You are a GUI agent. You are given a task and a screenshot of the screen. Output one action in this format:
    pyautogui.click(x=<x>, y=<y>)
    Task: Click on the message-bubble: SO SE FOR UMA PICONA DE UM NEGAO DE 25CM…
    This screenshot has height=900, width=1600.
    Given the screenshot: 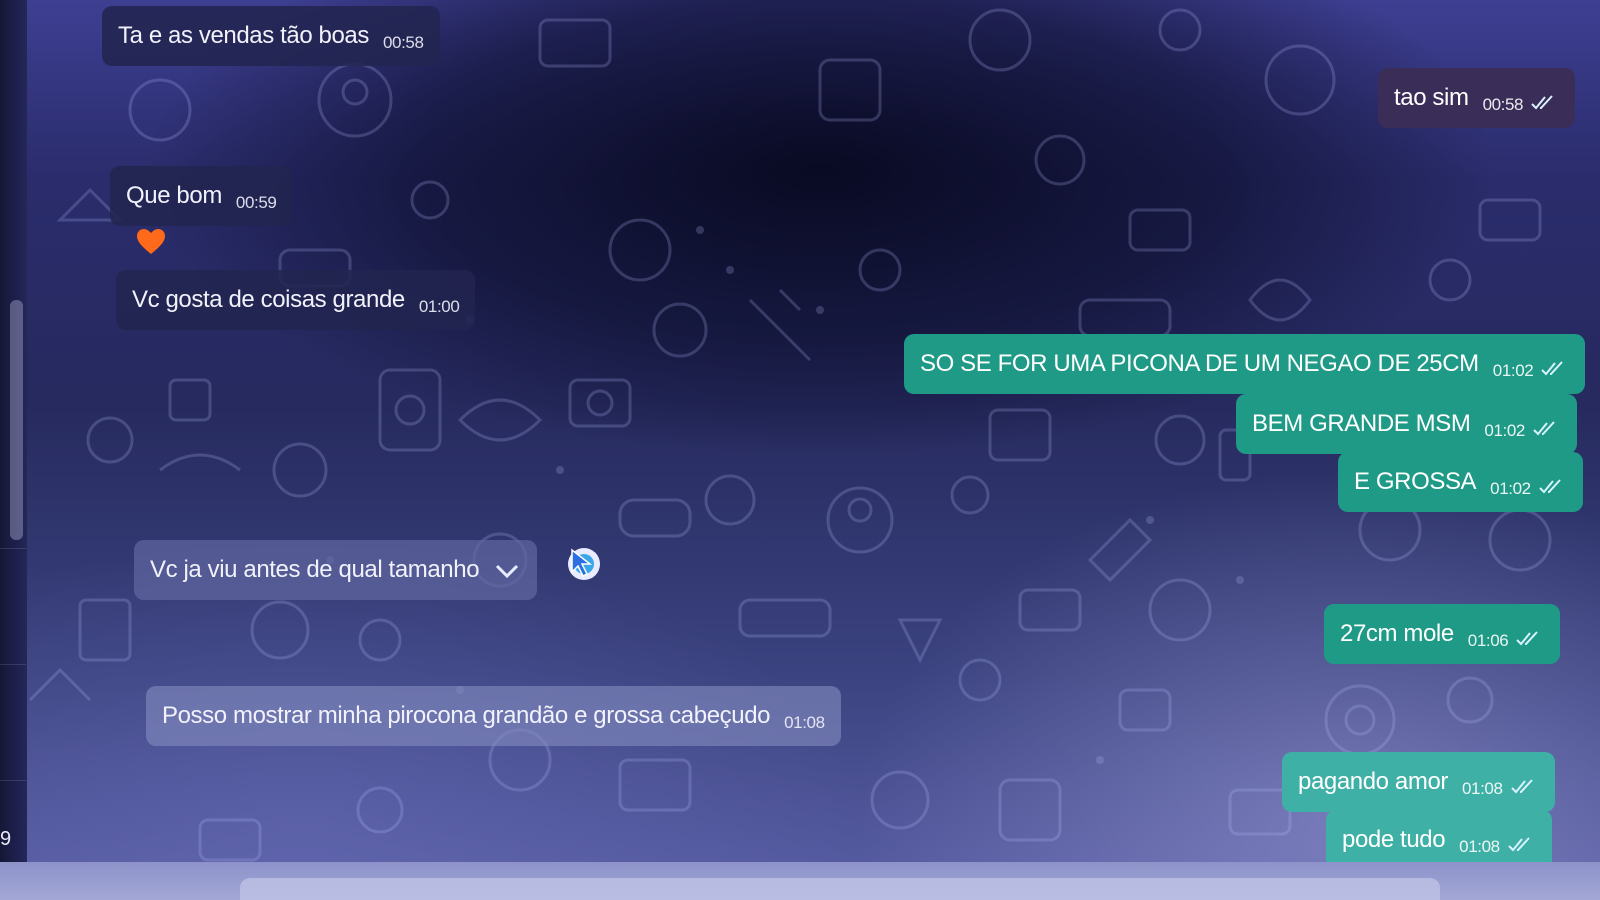 What is the action you would take?
    pyautogui.click(x=1245, y=364)
    